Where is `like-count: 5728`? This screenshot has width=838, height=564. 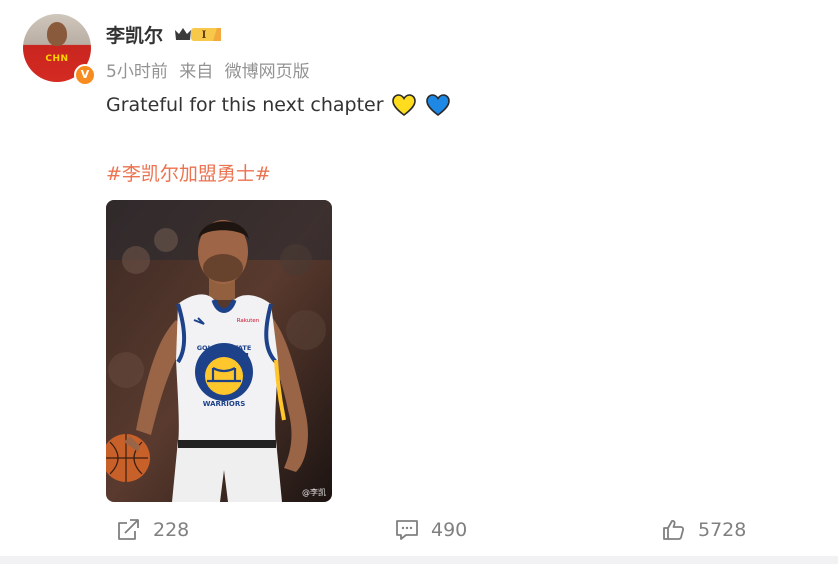 like-count: 5728 is located at coordinates (722, 530).